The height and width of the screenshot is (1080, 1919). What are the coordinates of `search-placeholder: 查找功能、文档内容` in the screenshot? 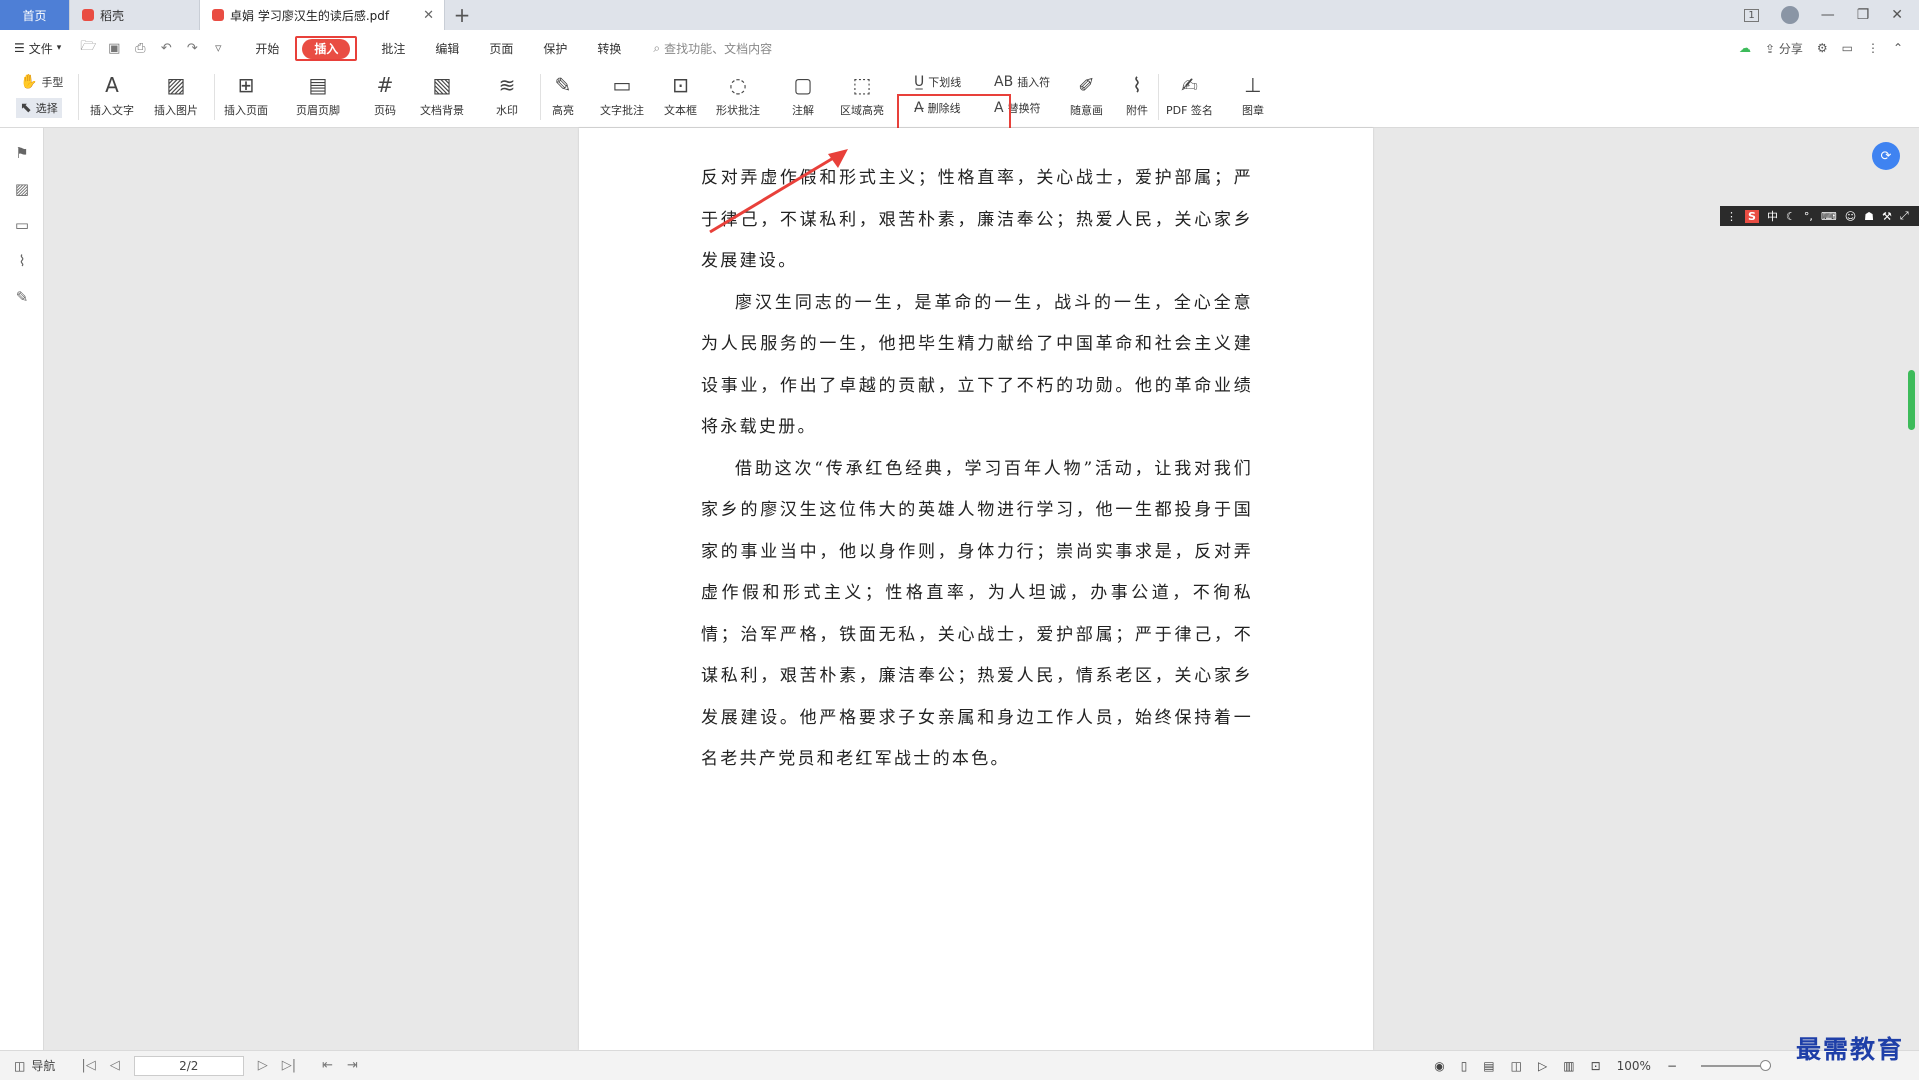 It's located at (718, 48).